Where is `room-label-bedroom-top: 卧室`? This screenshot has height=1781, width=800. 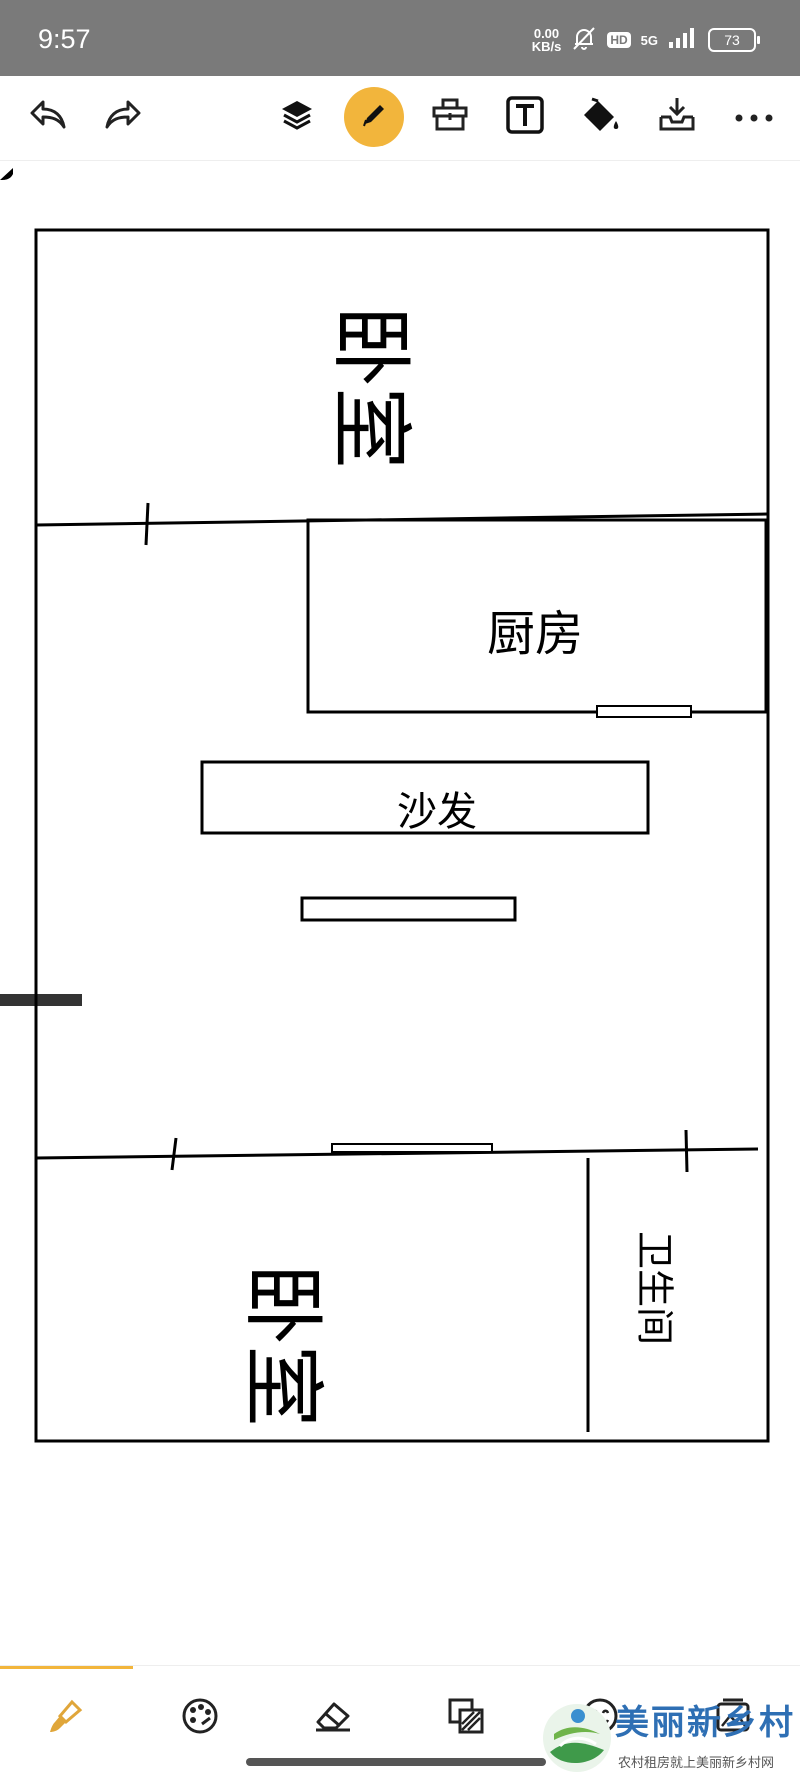
room-label-bedroom-top: 卧室 is located at coordinates (370, 387).